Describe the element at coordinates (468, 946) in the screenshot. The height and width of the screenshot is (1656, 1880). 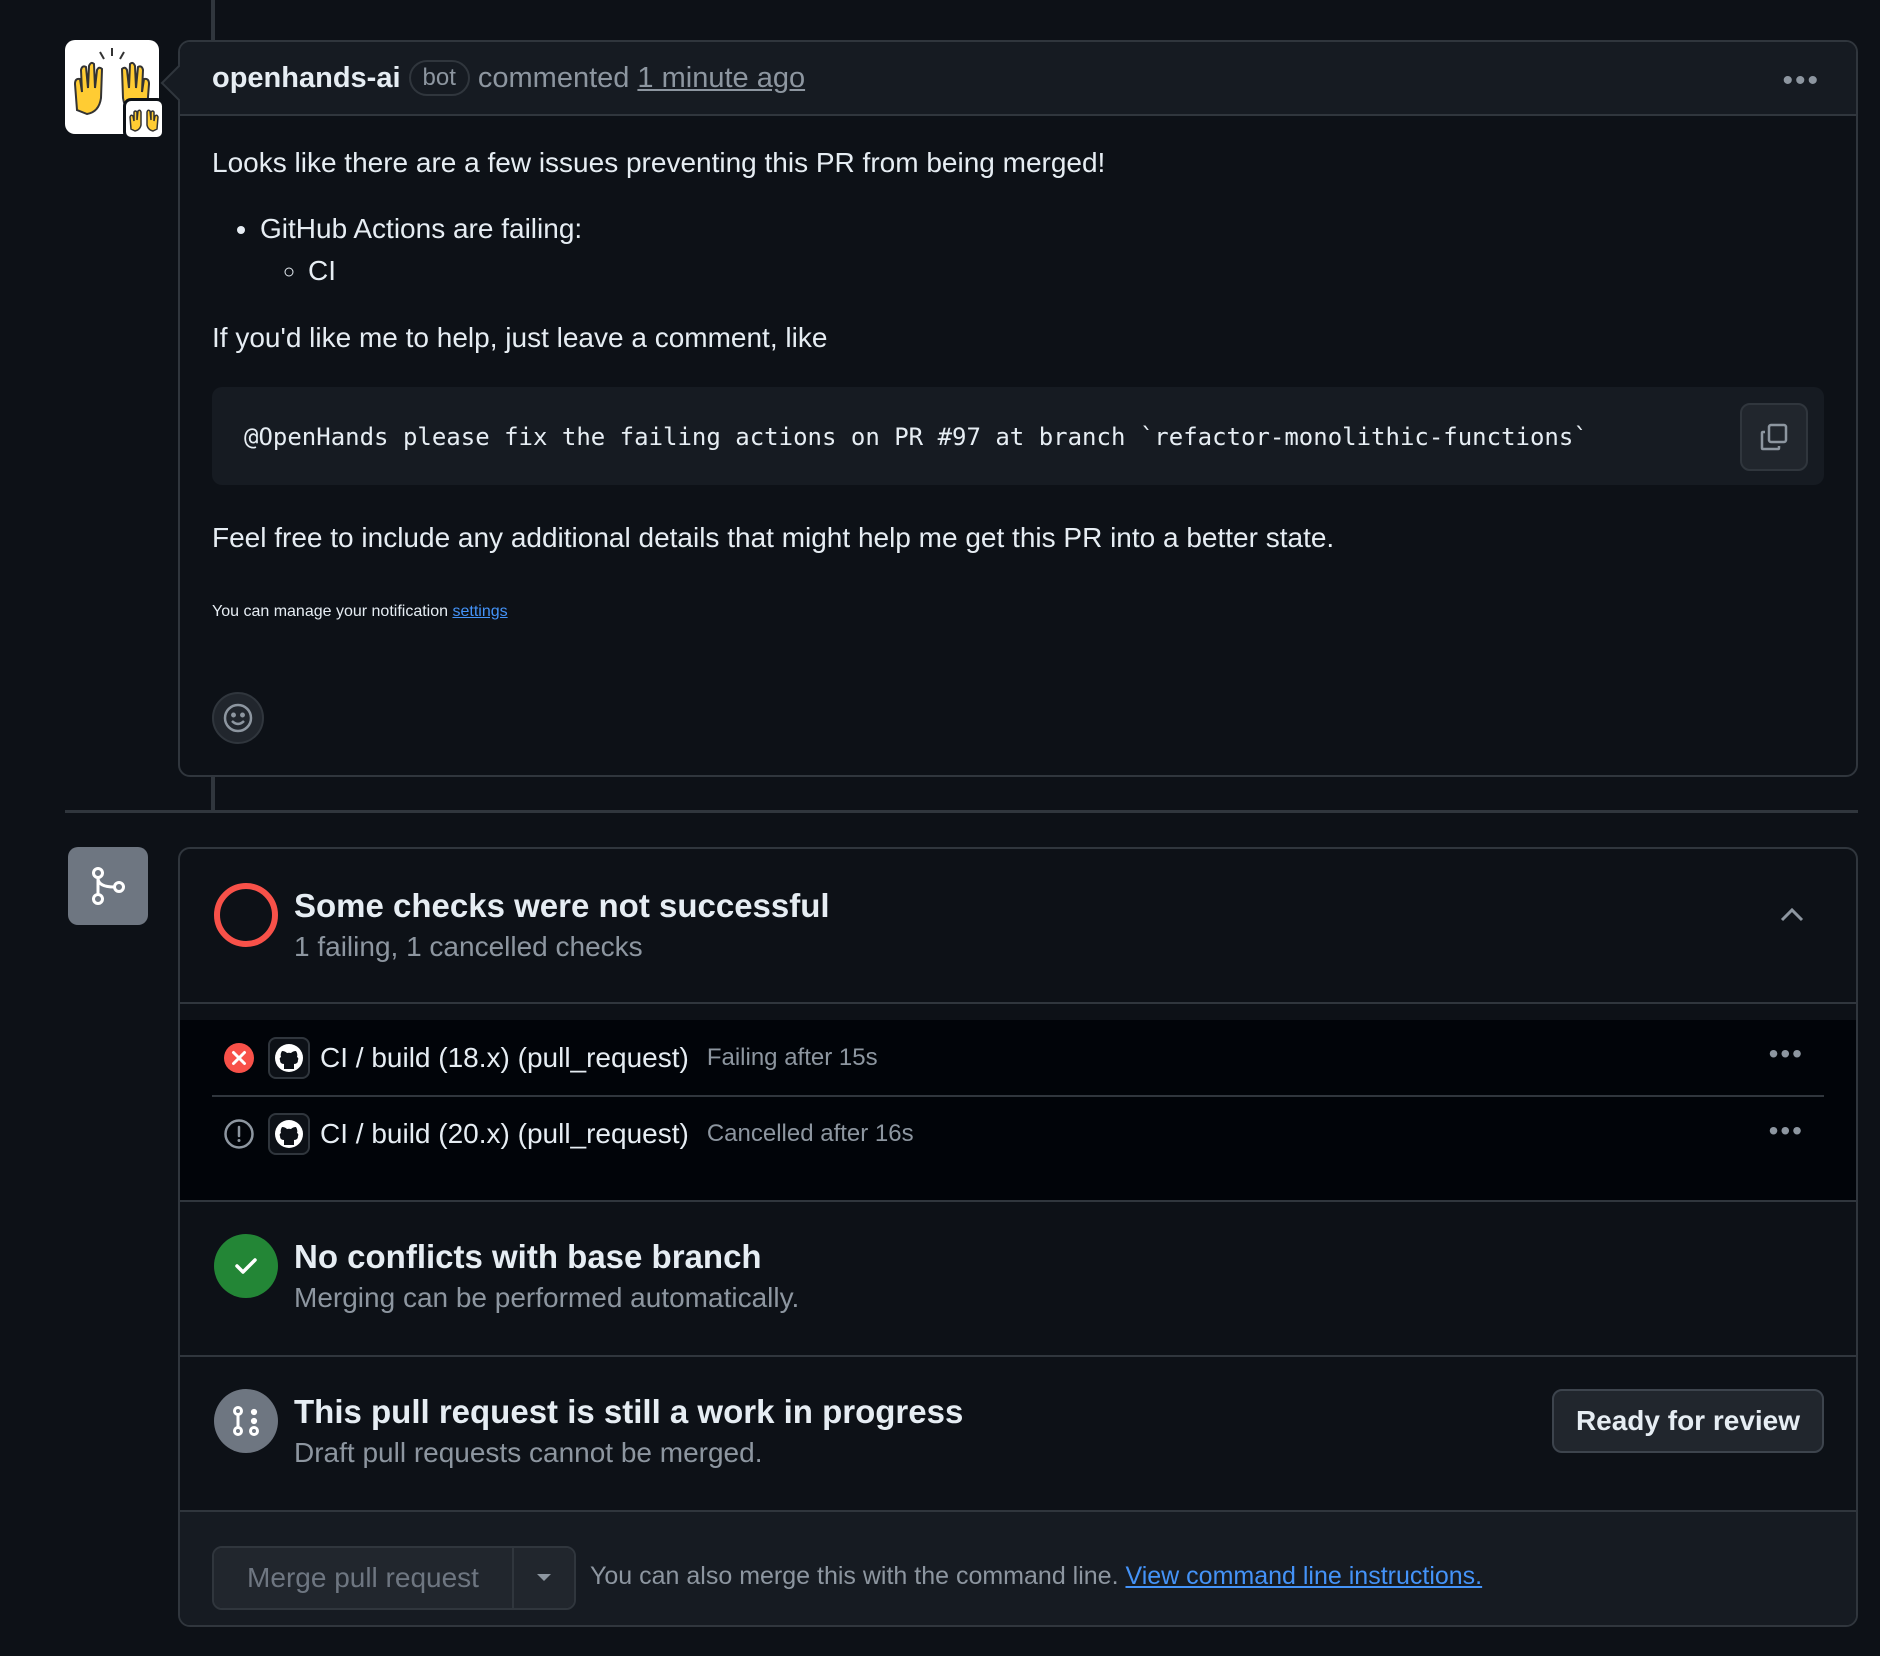
I see `checks-subtitle: 1 failing, 1 cancelled checks` at that location.